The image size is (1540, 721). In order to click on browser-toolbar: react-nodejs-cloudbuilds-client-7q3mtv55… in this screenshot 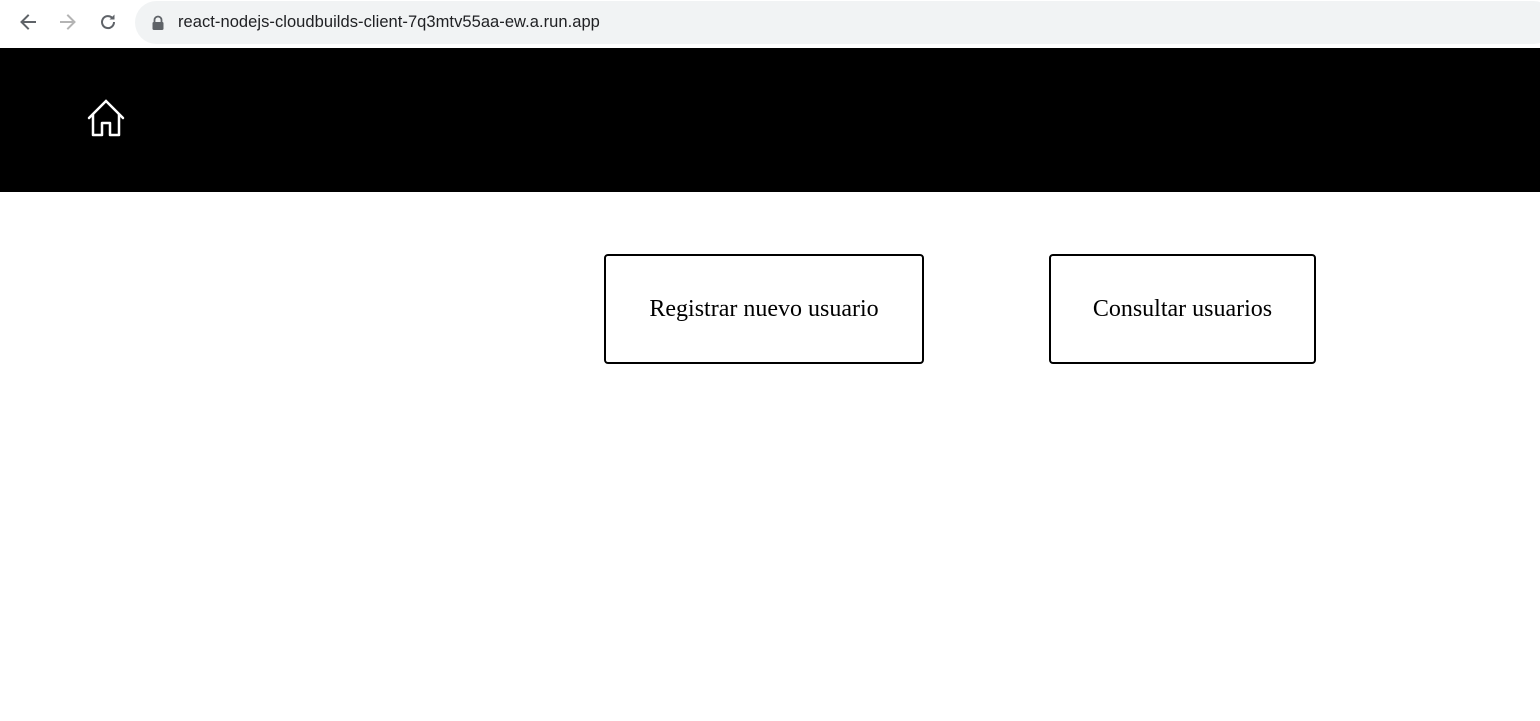, I will do `click(770, 24)`.